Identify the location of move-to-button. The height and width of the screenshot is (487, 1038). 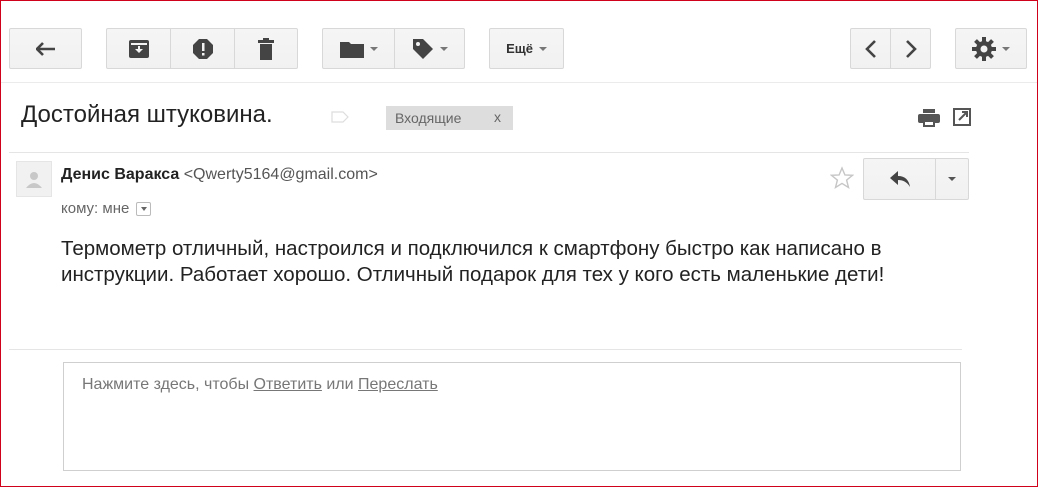
(358, 48).